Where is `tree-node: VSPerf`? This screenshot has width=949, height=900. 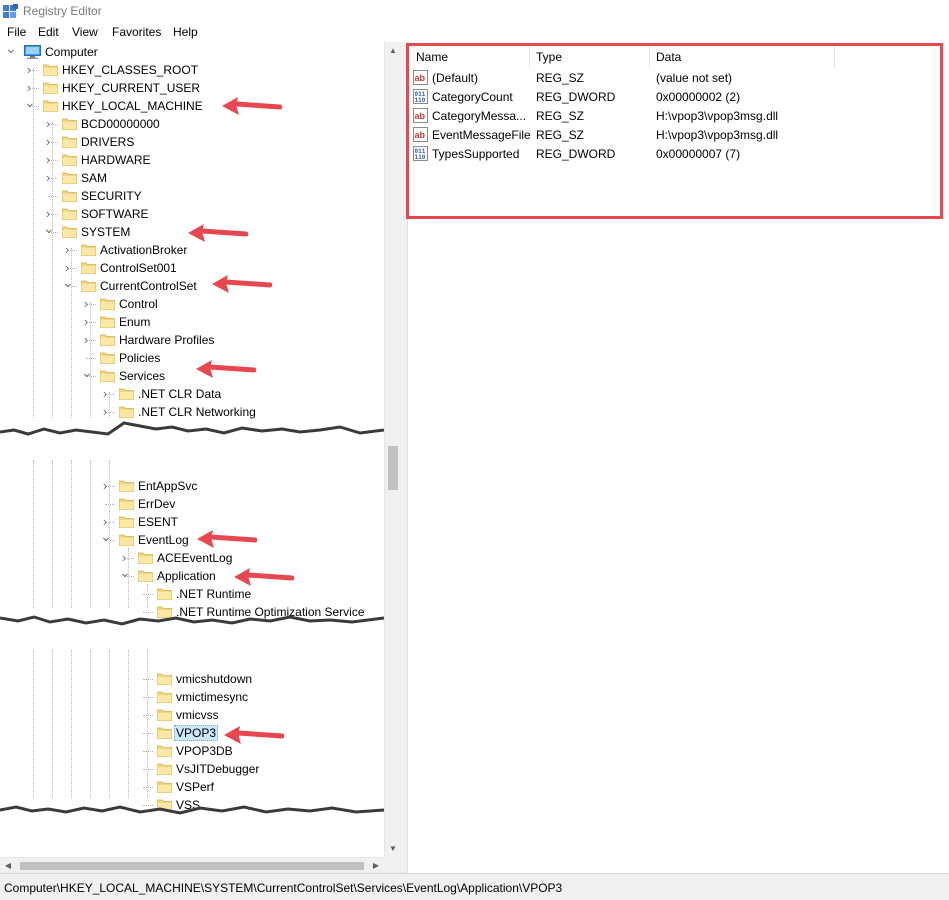
tree-node: VSPerf is located at coordinates (192, 787).